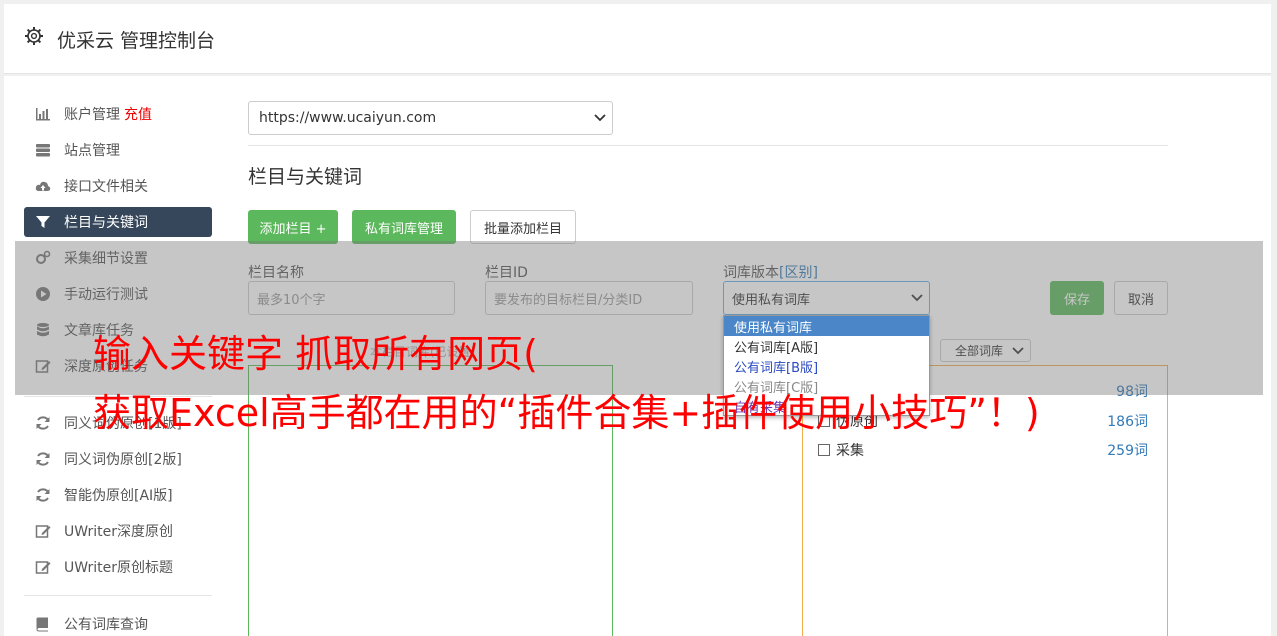 This screenshot has height=636, width=1277. What do you see at coordinates (708, 145) in the screenshot?
I see `divider` at bounding box center [708, 145].